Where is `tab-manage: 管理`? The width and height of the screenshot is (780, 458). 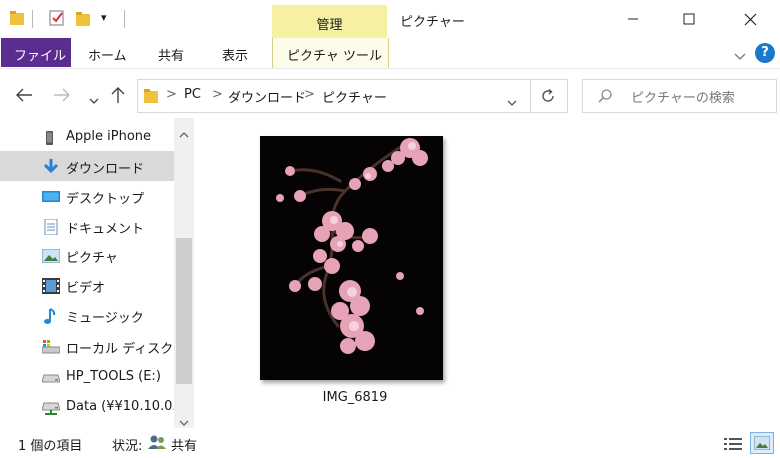 tab-manage: 管理 is located at coordinates (329, 21).